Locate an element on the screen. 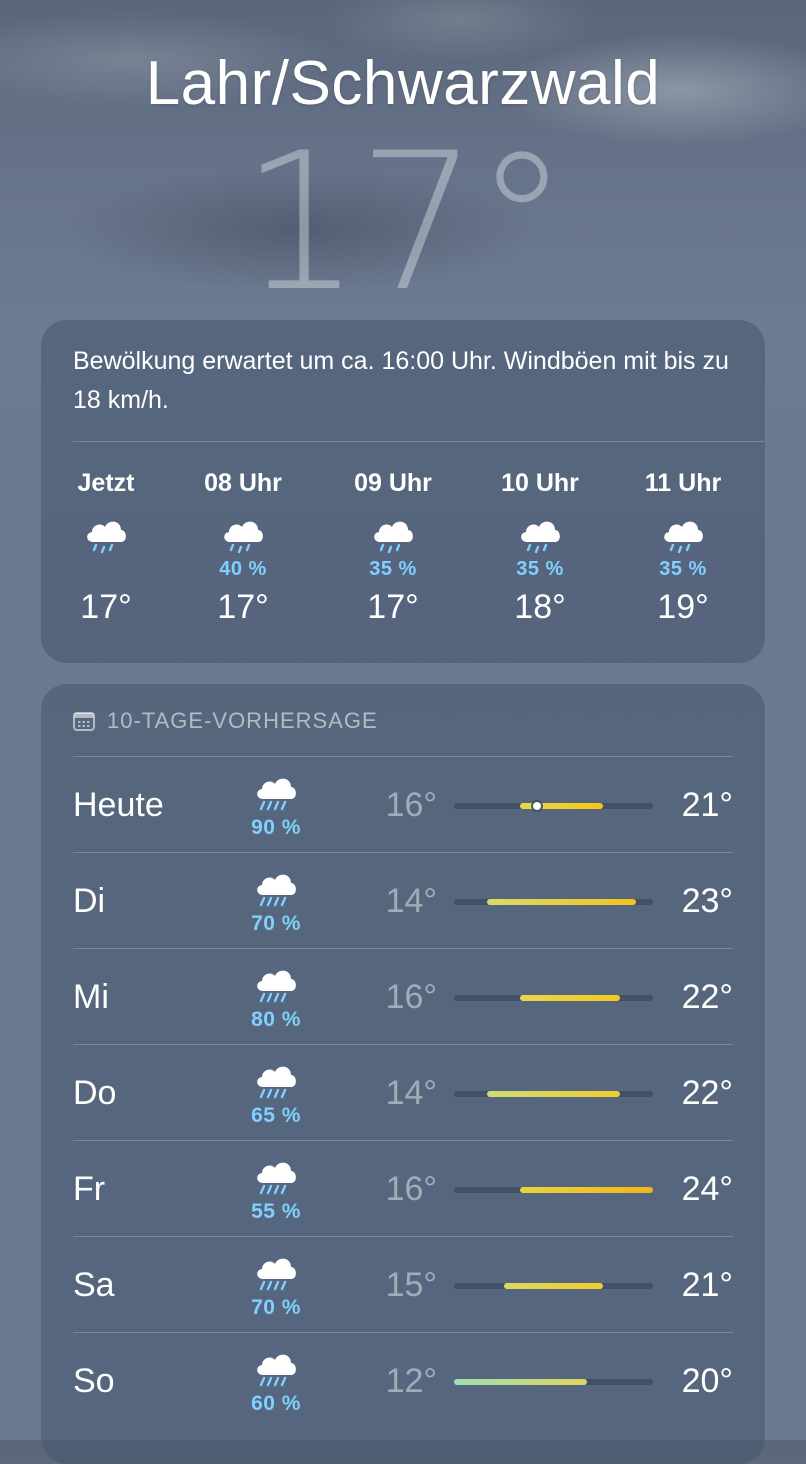 This screenshot has width=806, height=1464. day-max-temp: 23° is located at coordinates (707, 901).